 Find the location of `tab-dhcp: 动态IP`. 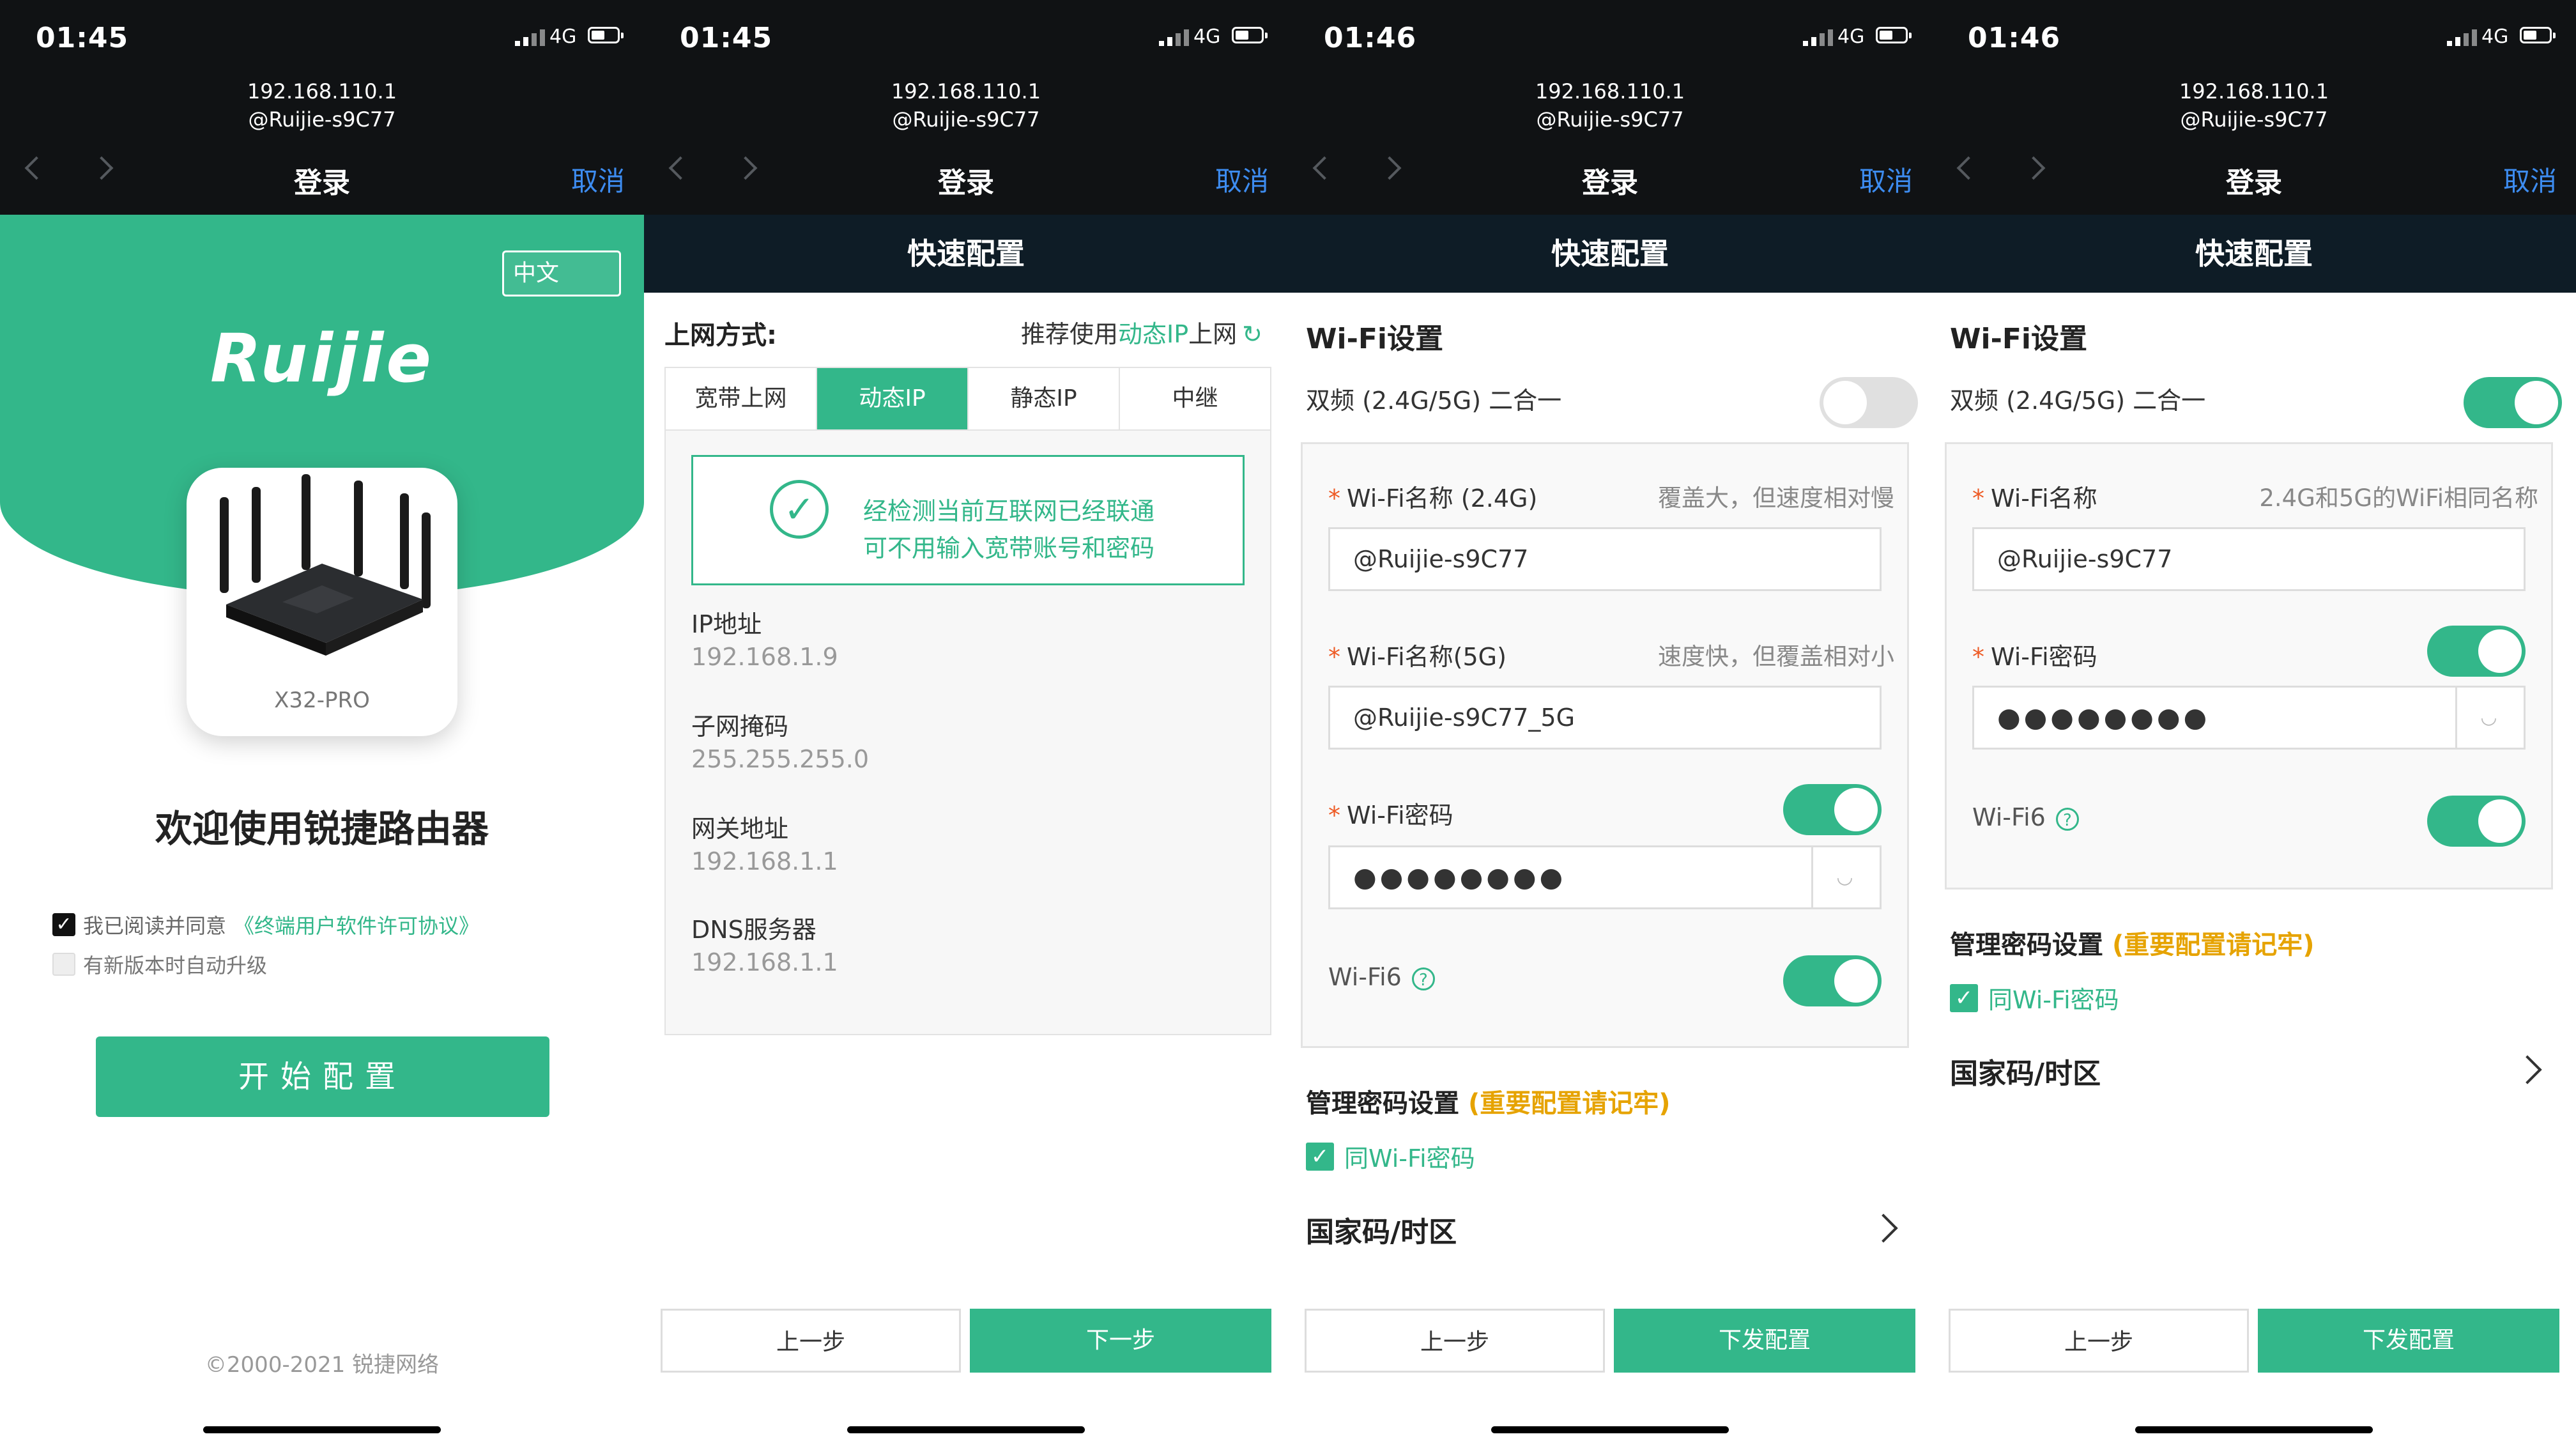

tab-dhcp: 动态IP is located at coordinates (893, 398).